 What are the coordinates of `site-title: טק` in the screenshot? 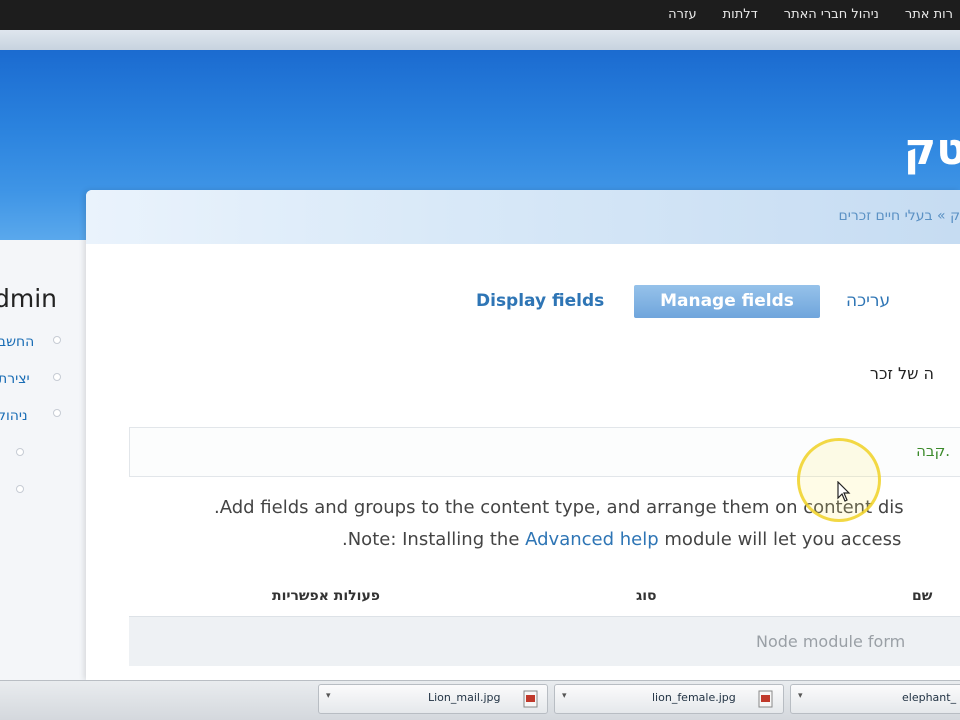 It's located at (932, 149).